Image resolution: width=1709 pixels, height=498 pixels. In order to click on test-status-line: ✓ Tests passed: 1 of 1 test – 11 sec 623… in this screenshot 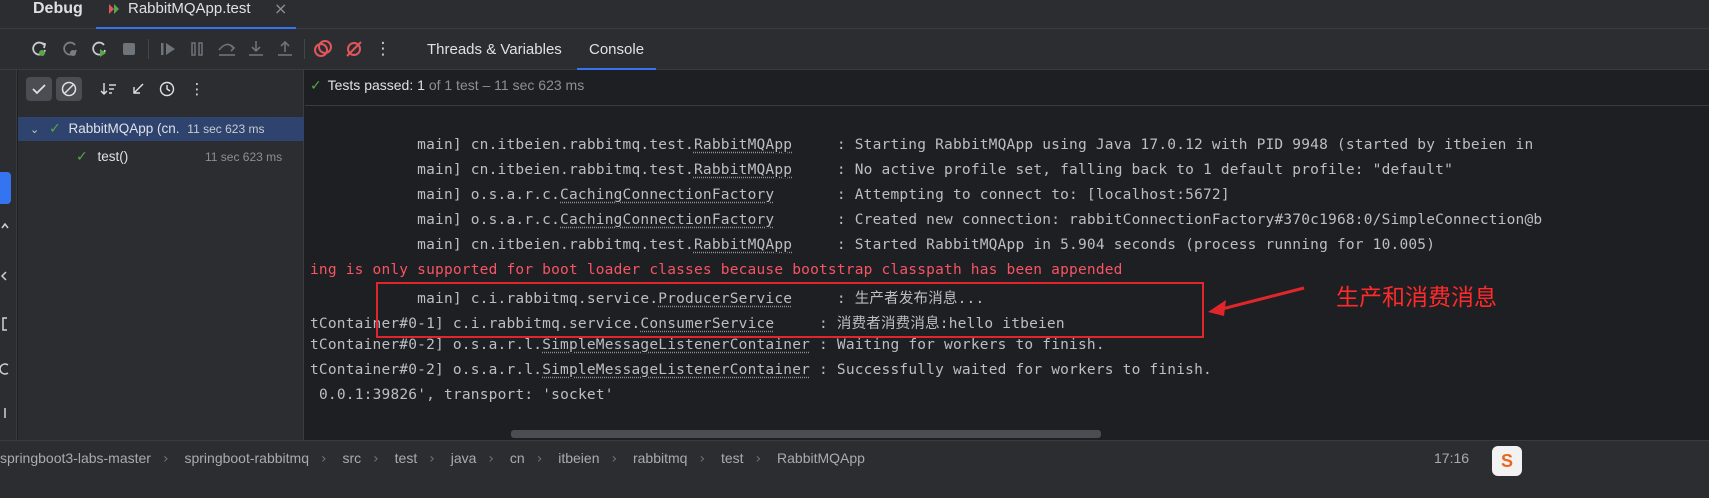, I will do `click(1007, 88)`.